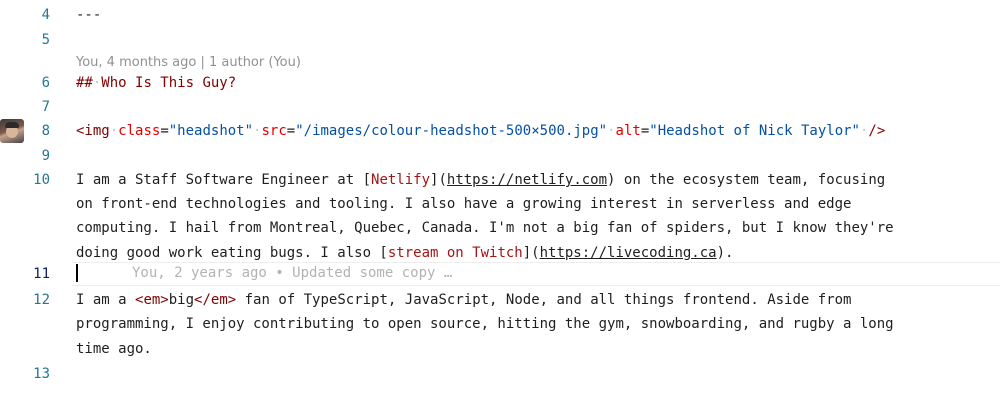 Image resolution: width=1000 pixels, height=420 pixels. Describe the element at coordinates (25, 15) in the screenshot. I see `line-number-4: 4` at that location.